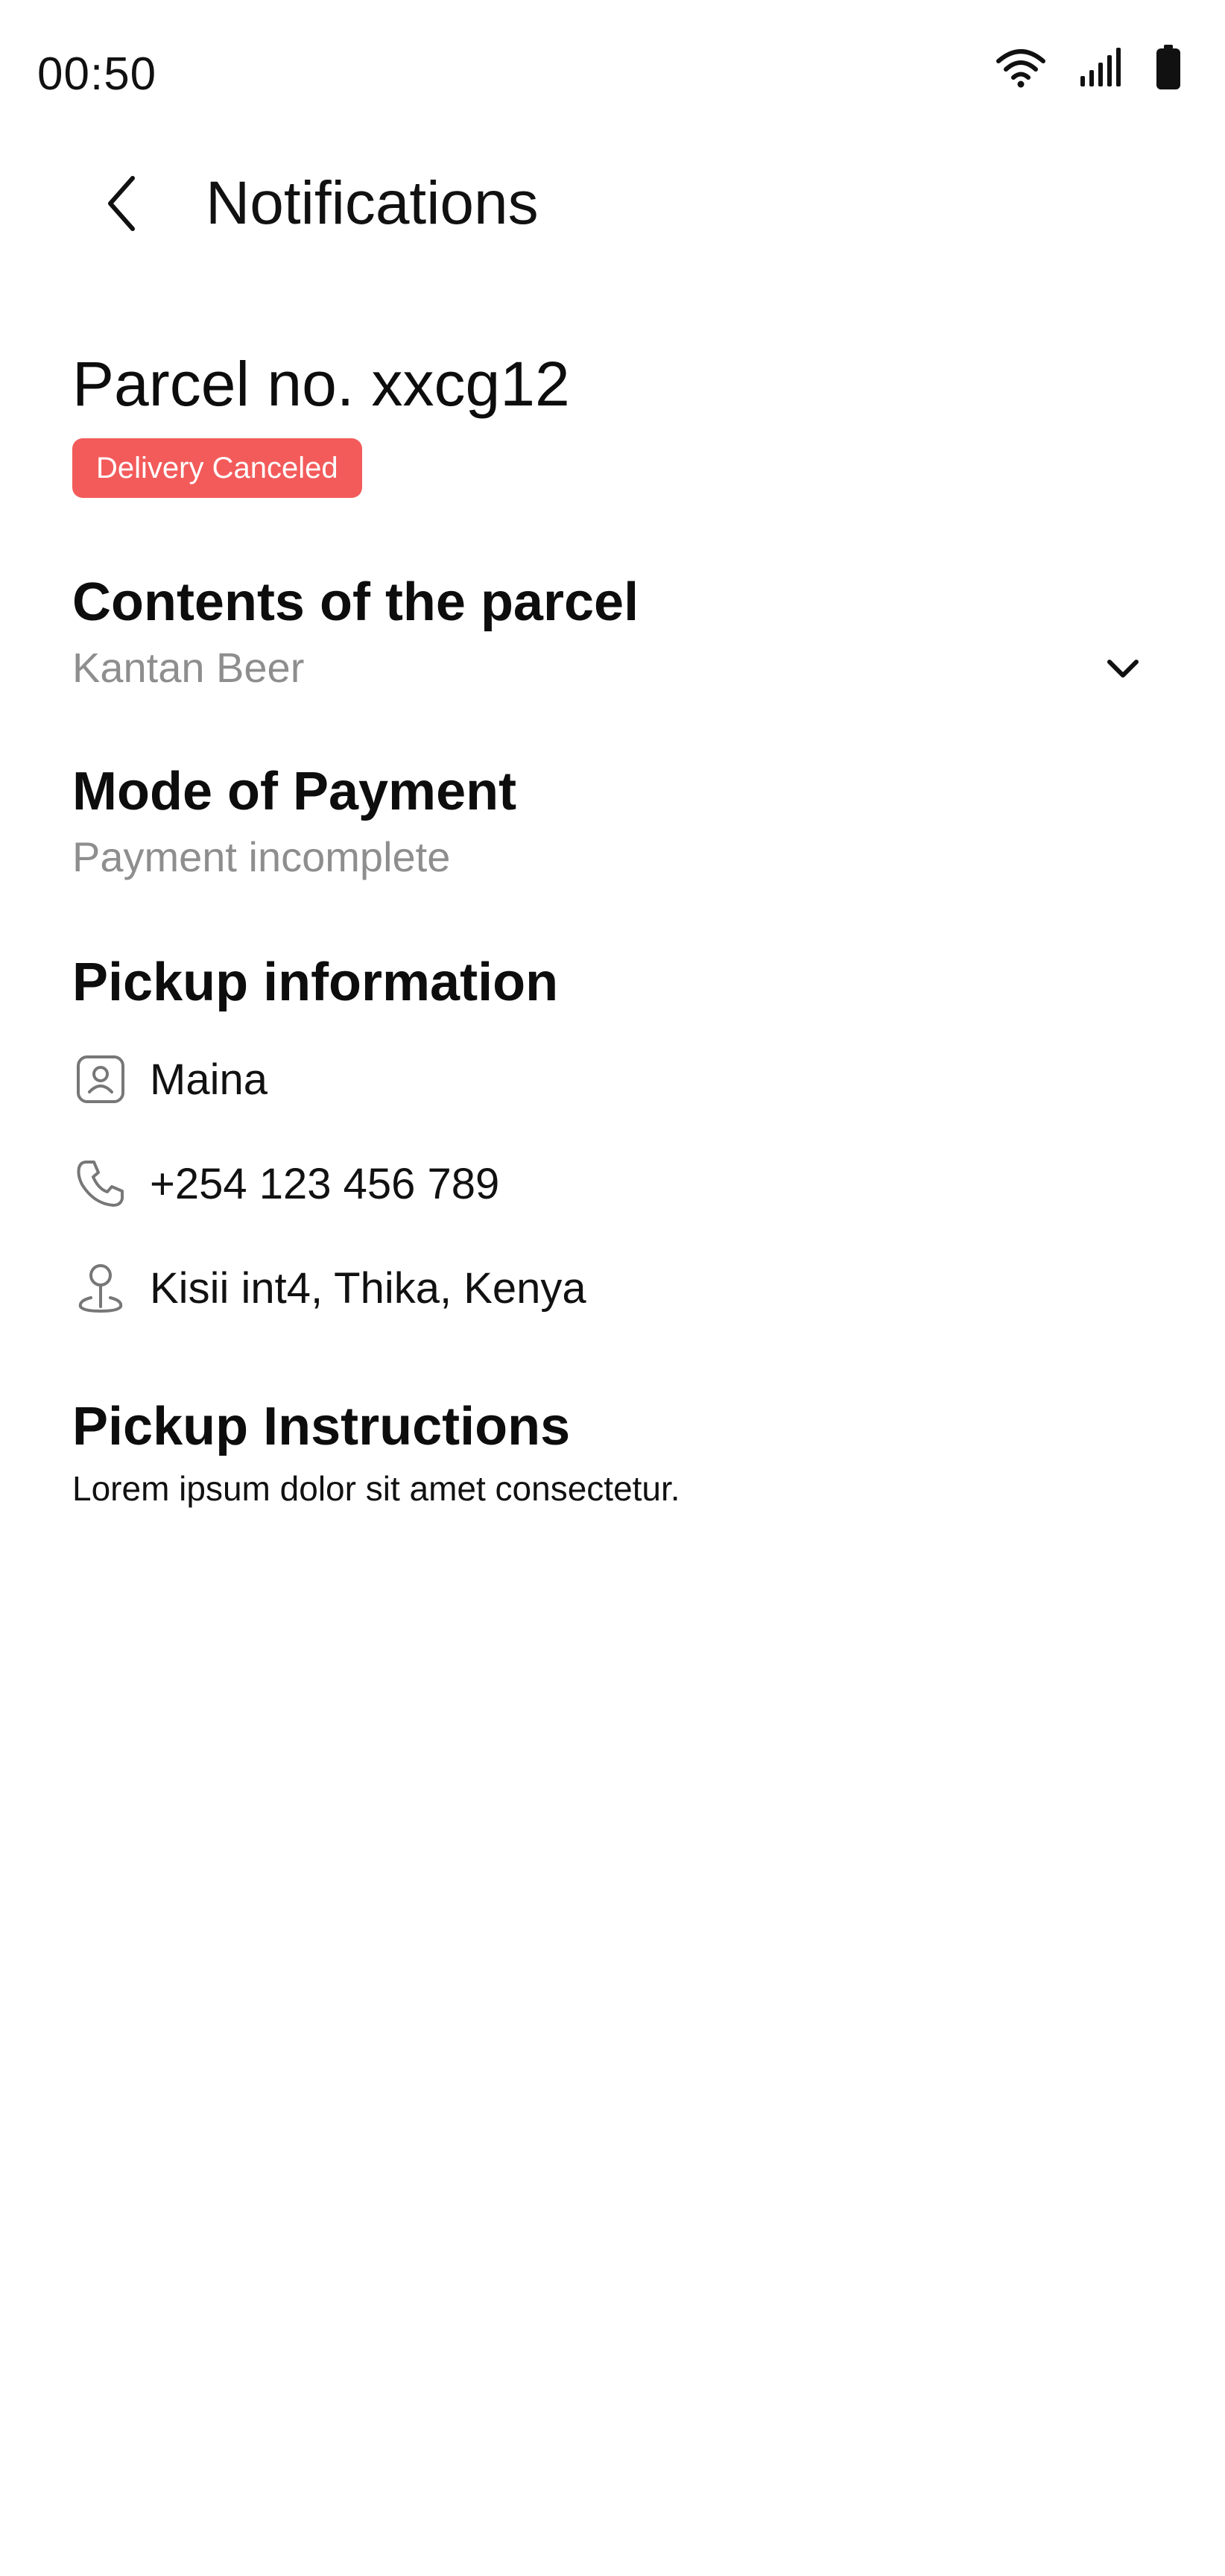 Image resolution: width=1225 pixels, height=2576 pixels. I want to click on chevron-left-icon, so click(122, 206).